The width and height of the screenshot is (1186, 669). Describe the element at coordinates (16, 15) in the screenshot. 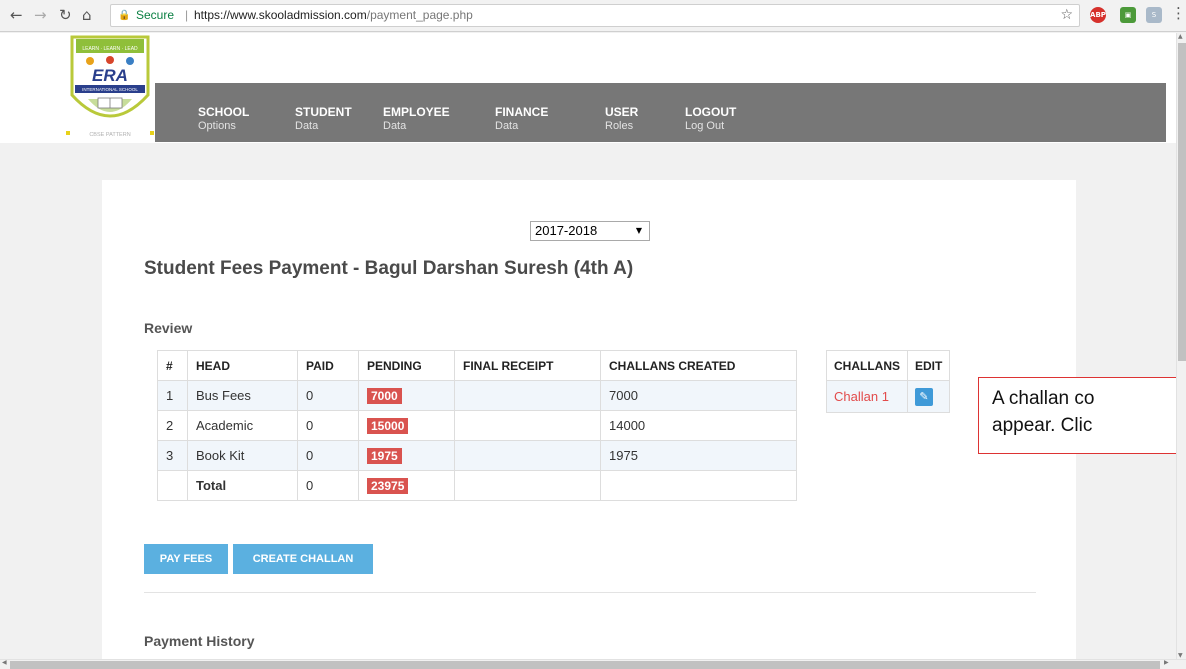

I see `back-icon: ←` at that location.